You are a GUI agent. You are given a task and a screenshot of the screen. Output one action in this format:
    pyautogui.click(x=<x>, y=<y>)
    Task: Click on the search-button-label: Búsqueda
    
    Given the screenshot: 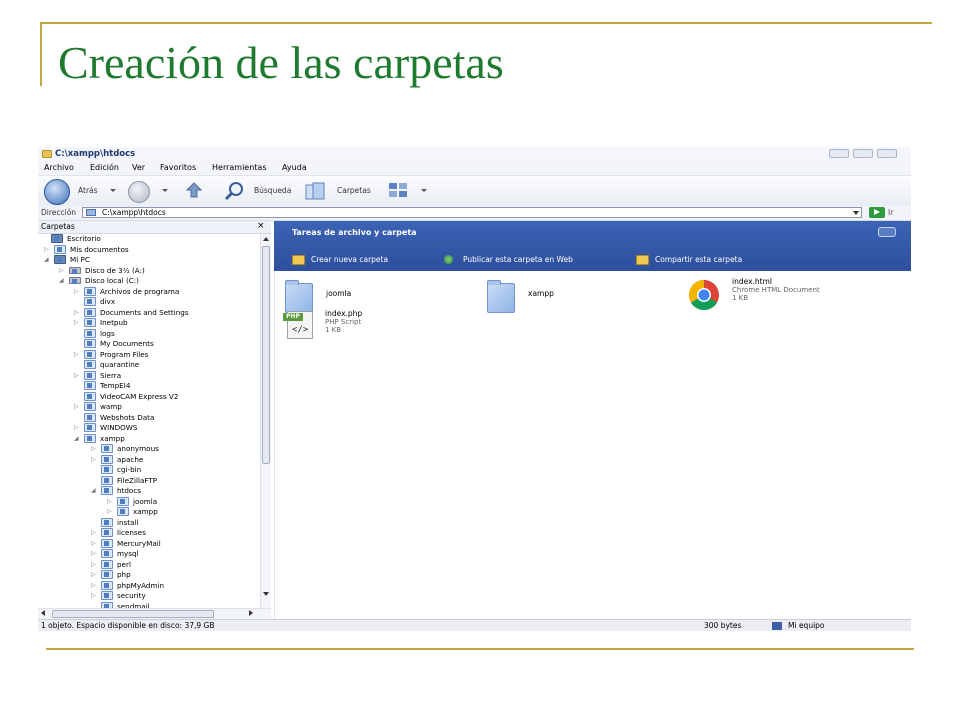 What is the action you would take?
    pyautogui.click(x=272, y=190)
    